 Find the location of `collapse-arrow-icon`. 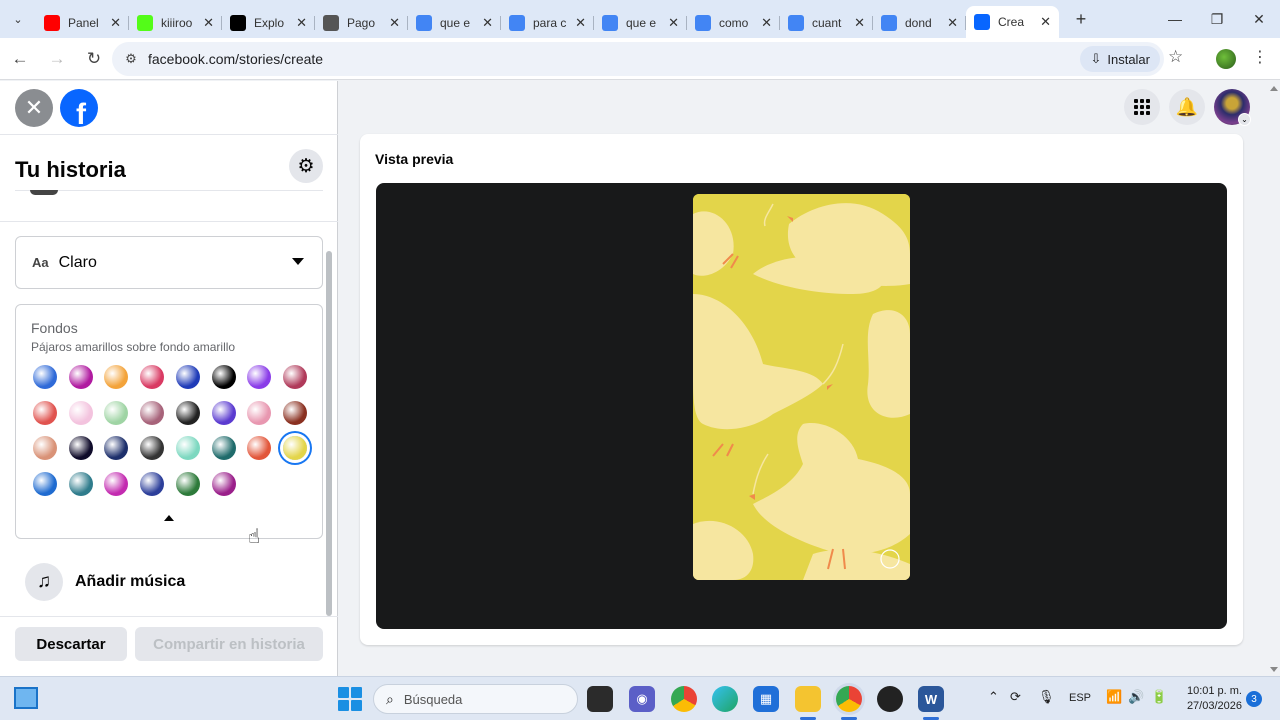

collapse-arrow-icon is located at coordinates (169, 518).